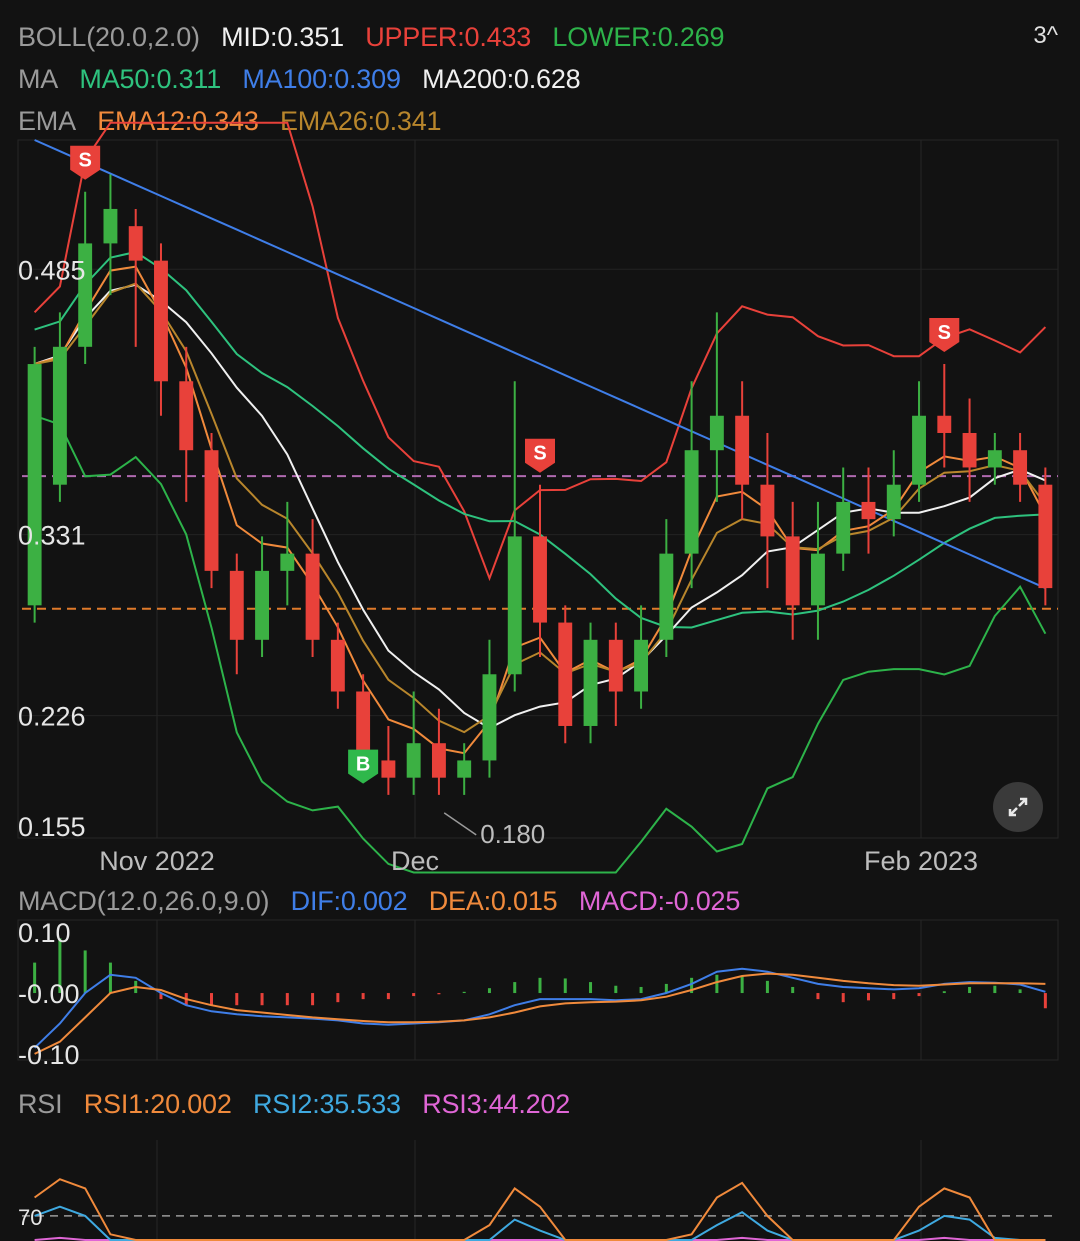 This screenshot has width=1080, height=1241. I want to click on expand-icon, so click(1018, 807).